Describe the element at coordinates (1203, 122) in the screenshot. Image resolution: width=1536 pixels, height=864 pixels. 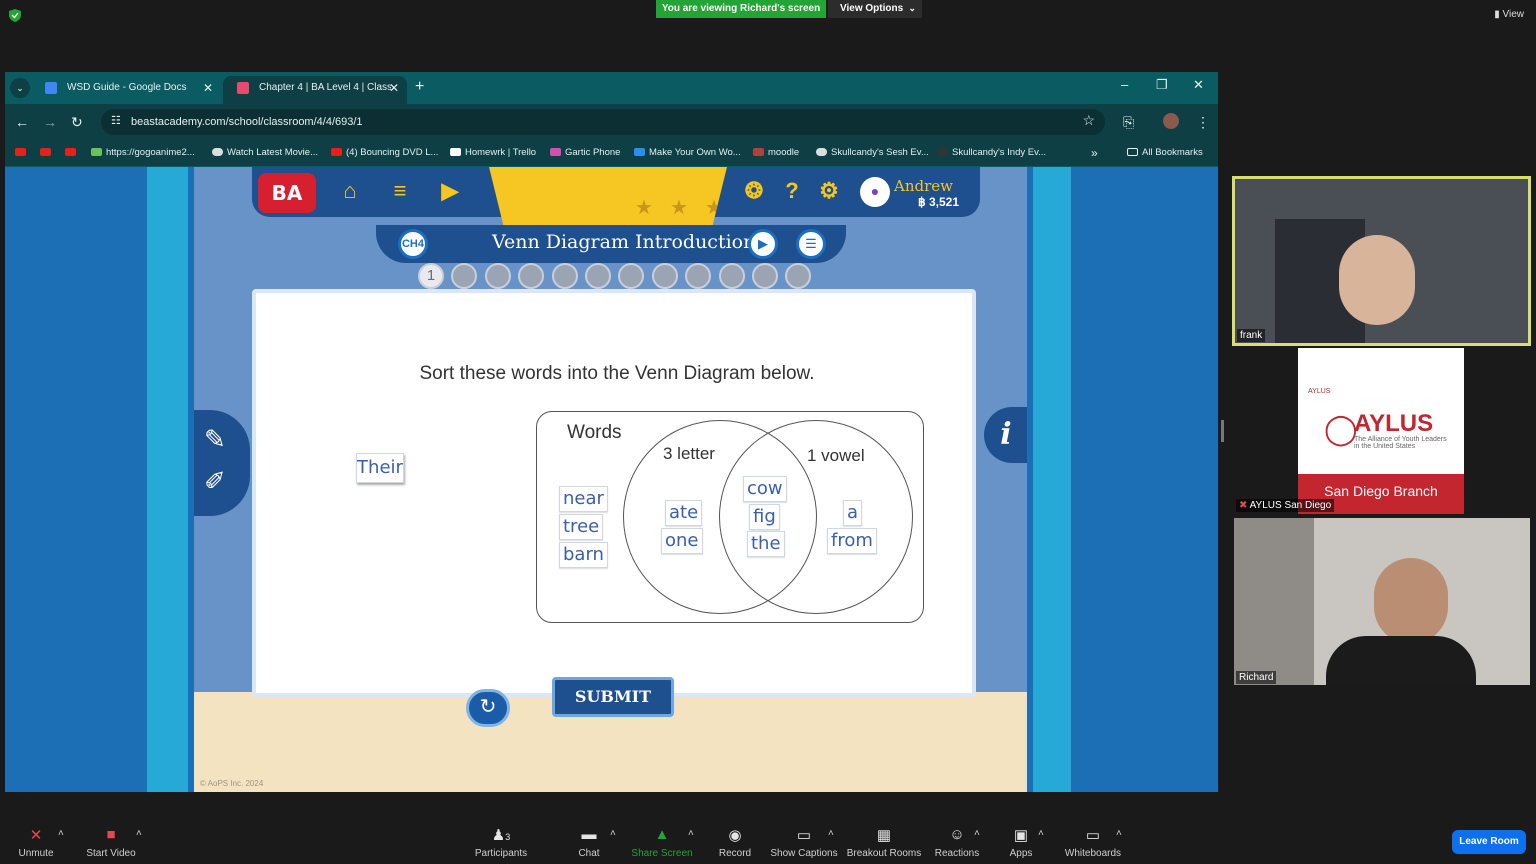
I see `more-menu-icon: ⋮` at that location.